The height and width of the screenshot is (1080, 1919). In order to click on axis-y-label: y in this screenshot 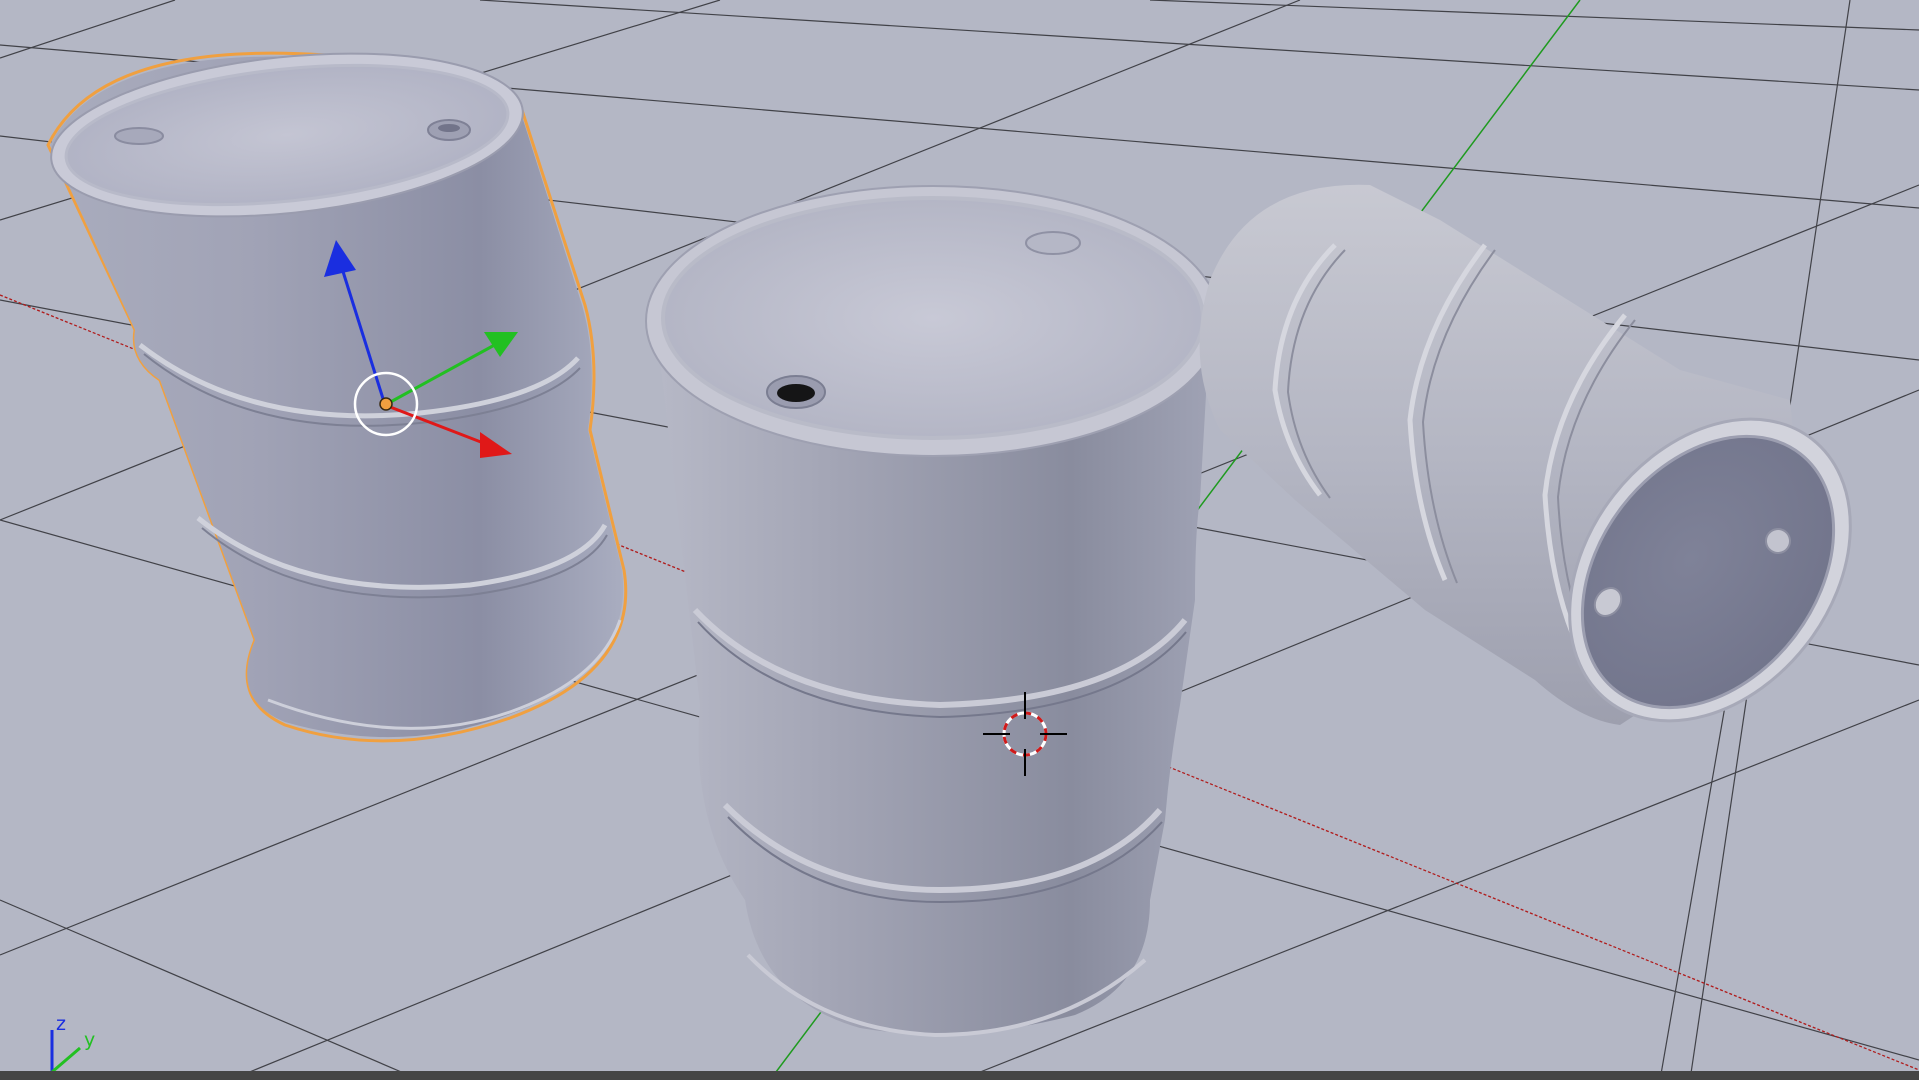, I will do `click(89, 1040)`.